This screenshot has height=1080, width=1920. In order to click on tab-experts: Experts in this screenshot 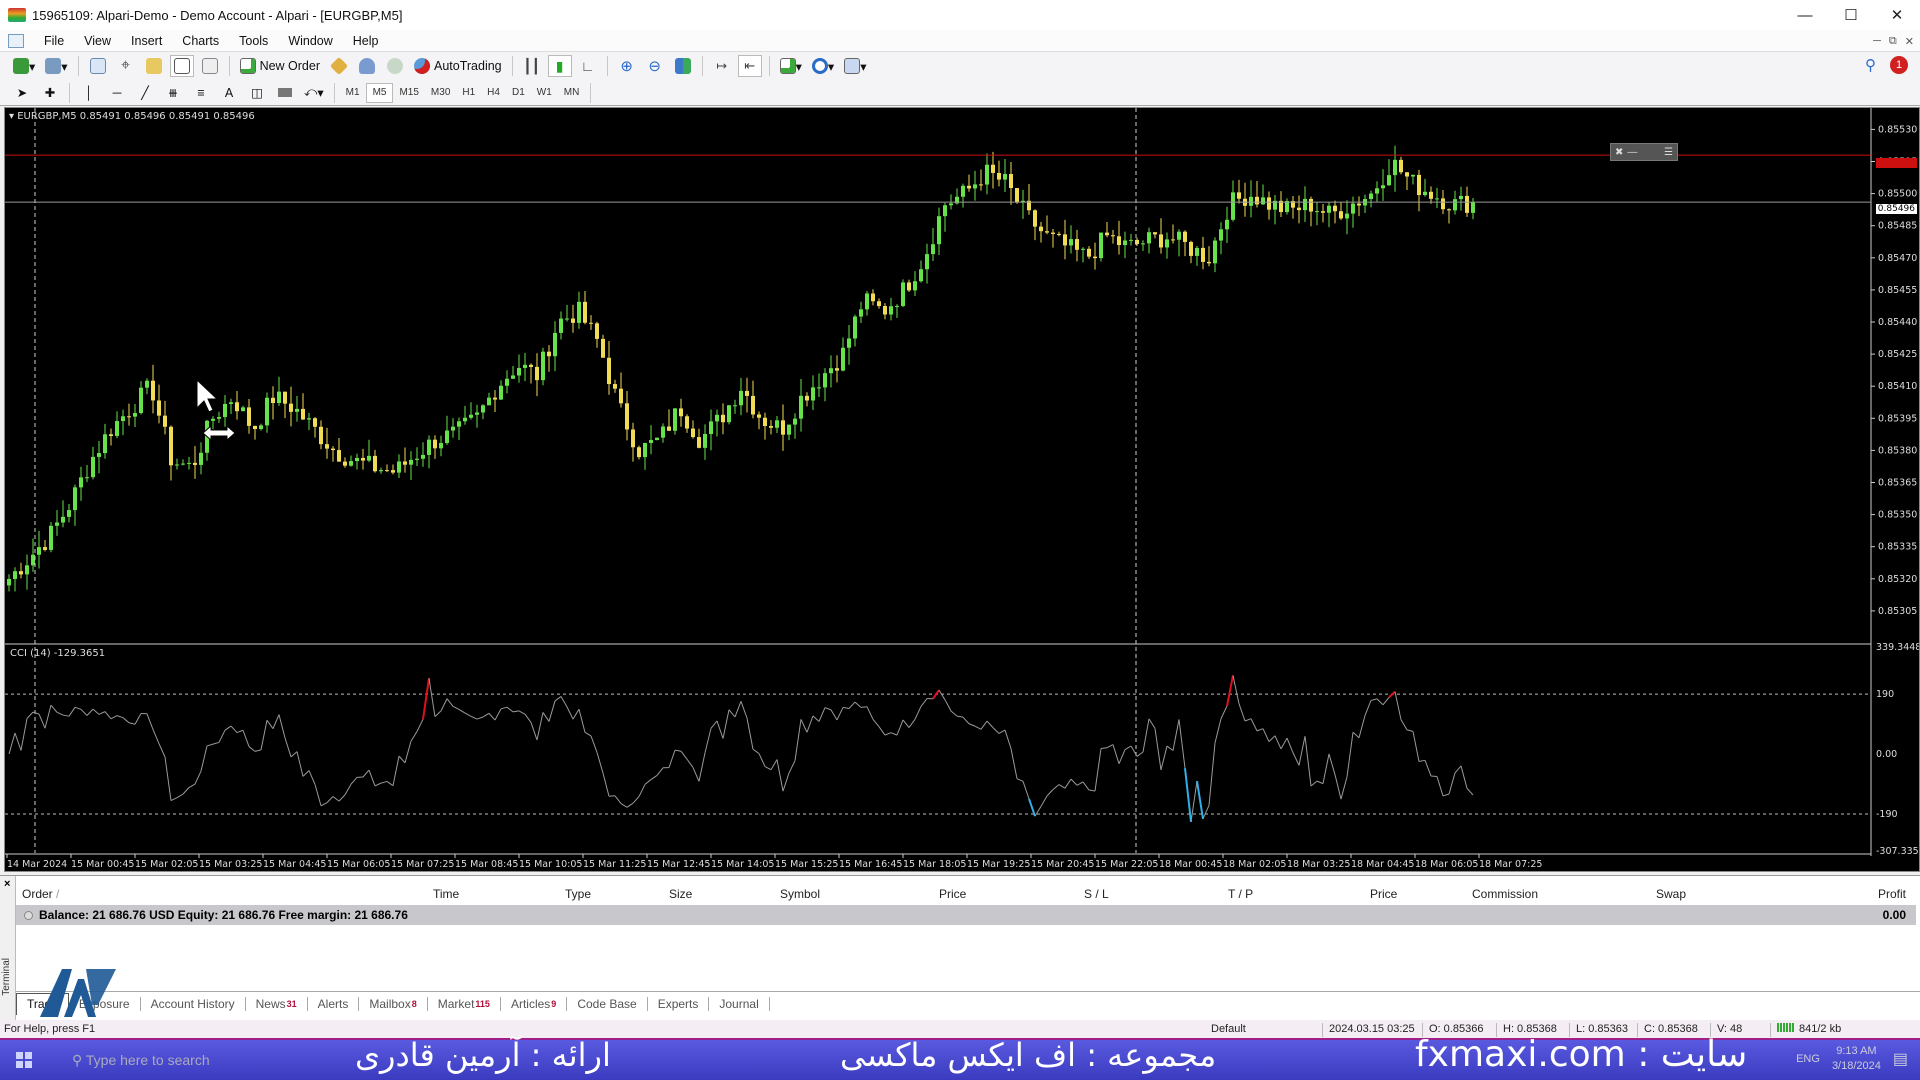, I will do `click(679, 1003)`.